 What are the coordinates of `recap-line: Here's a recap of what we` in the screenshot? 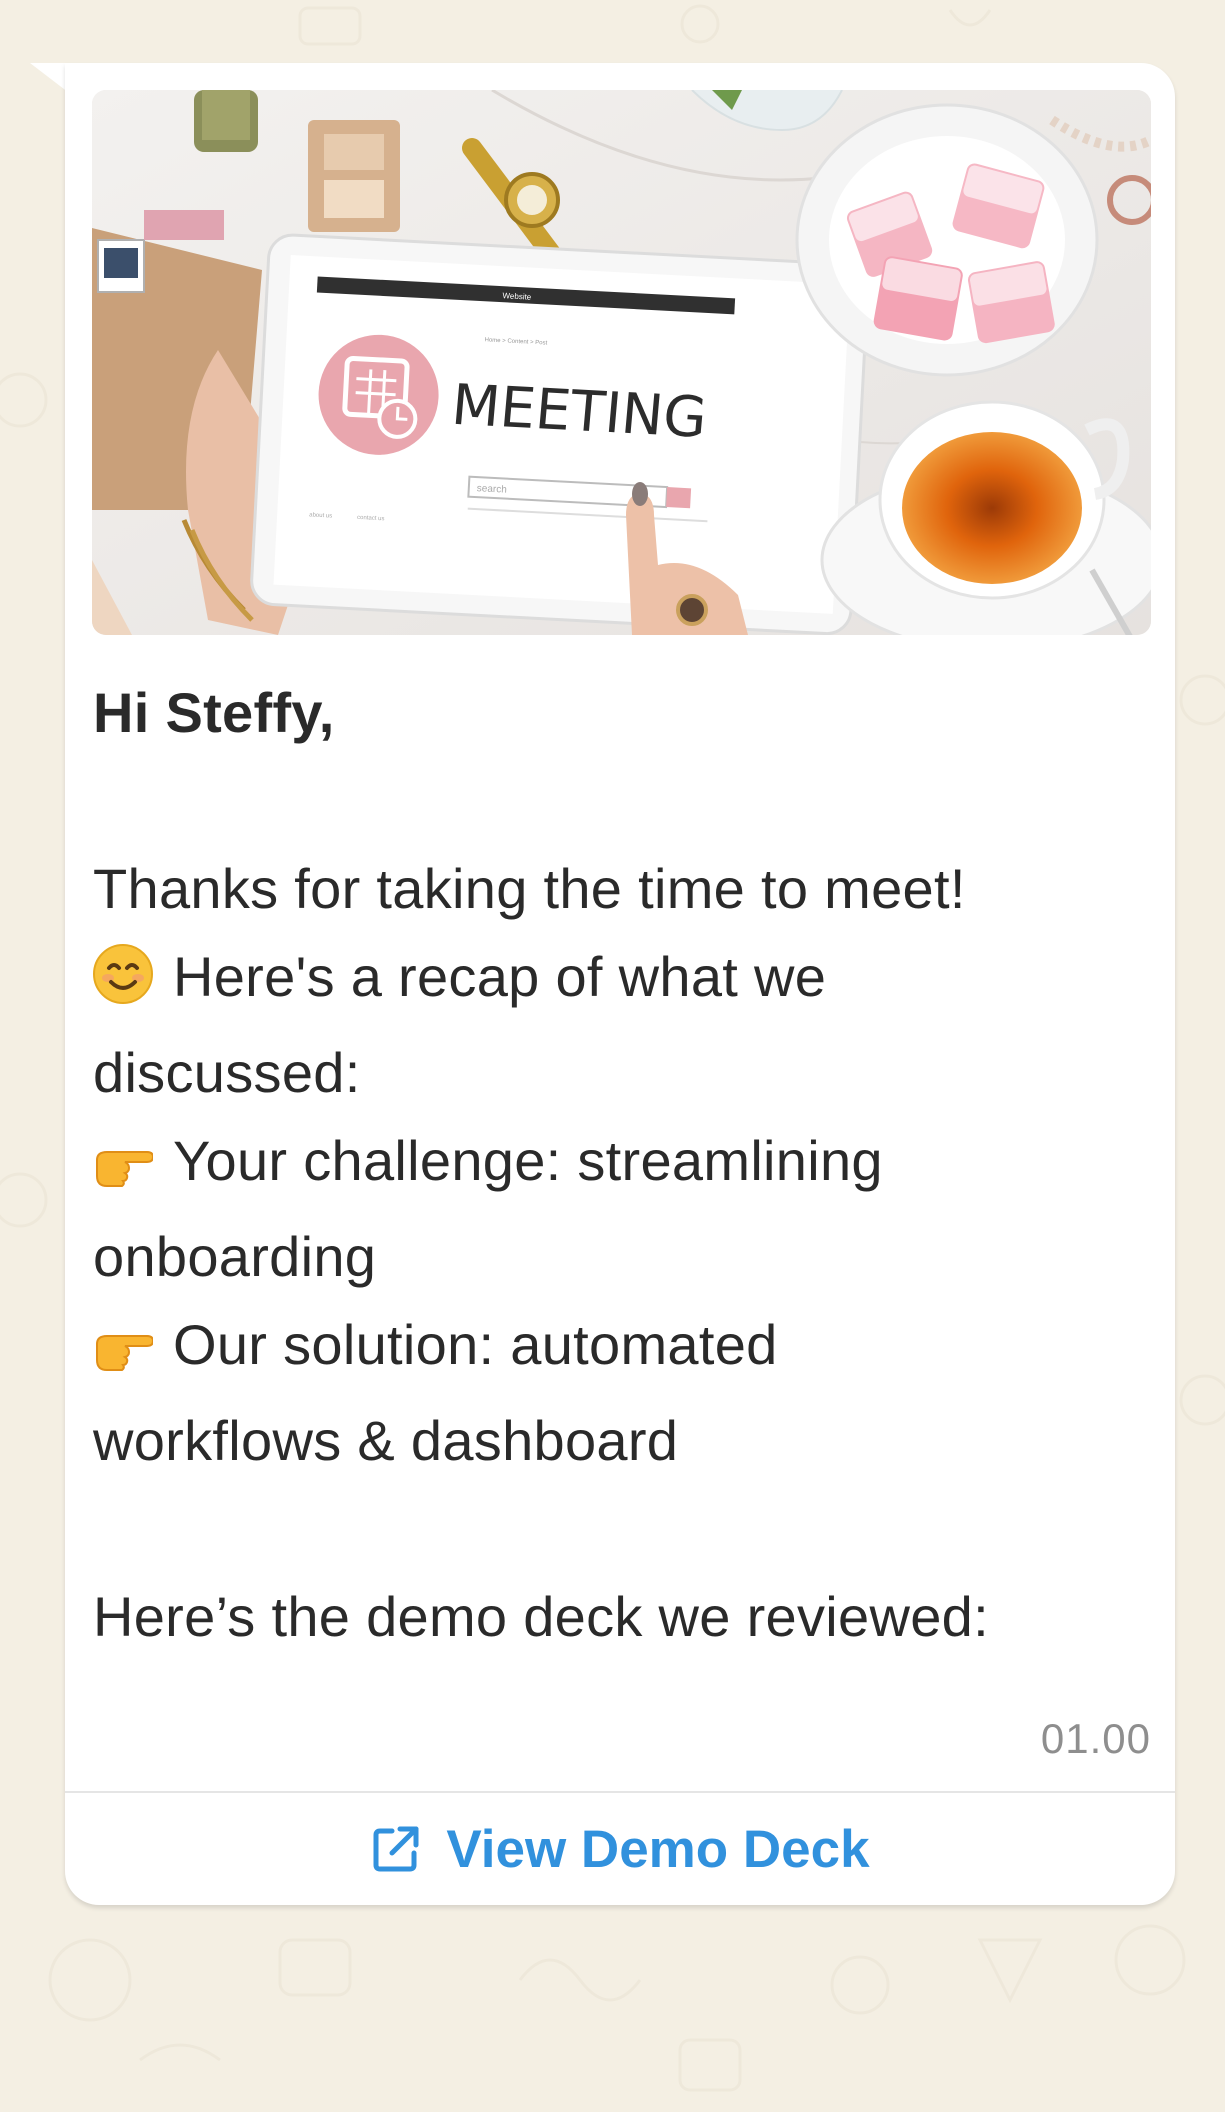 It's located at (623, 981).